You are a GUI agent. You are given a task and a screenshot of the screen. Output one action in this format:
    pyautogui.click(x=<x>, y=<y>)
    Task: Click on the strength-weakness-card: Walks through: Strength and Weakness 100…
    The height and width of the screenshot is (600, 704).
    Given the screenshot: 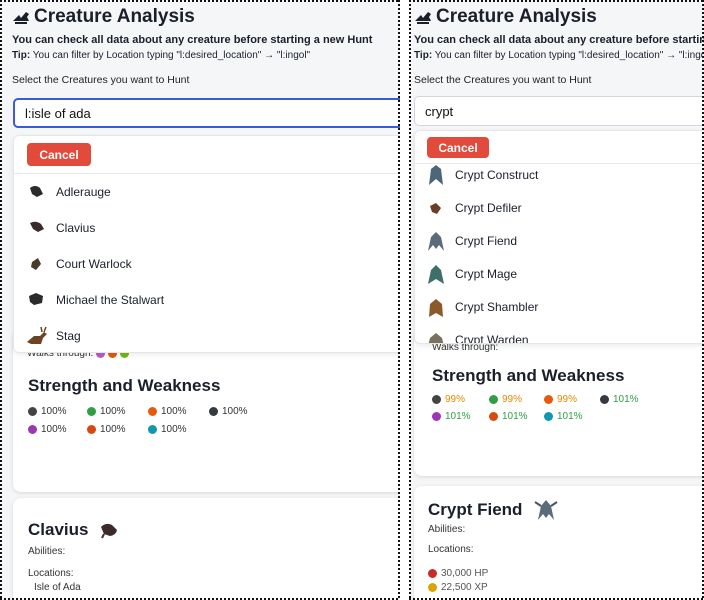 What is the action you would take?
    pyautogui.click(x=206, y=411)
    